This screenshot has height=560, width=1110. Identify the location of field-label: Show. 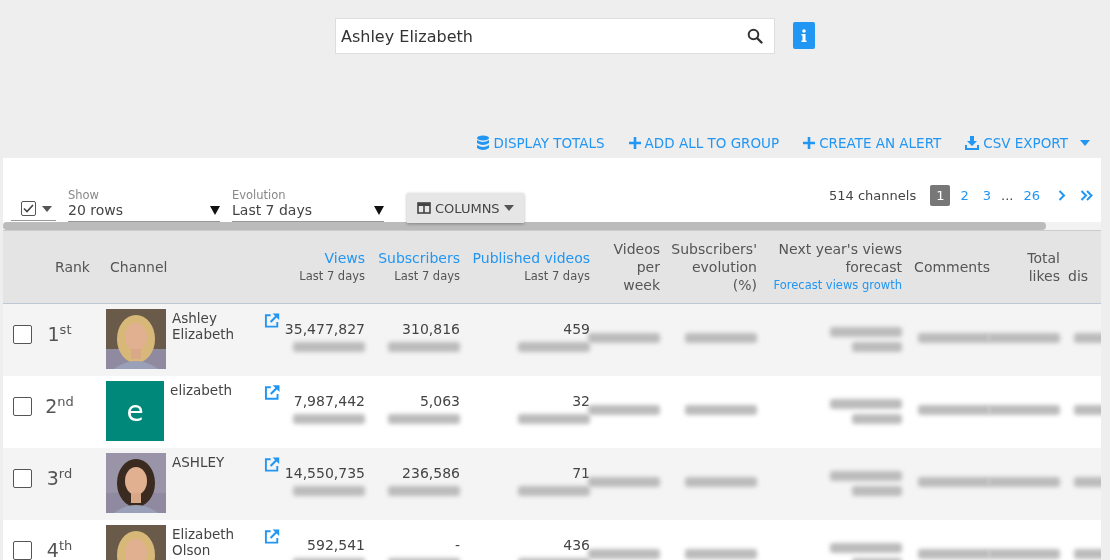
(84, 195).